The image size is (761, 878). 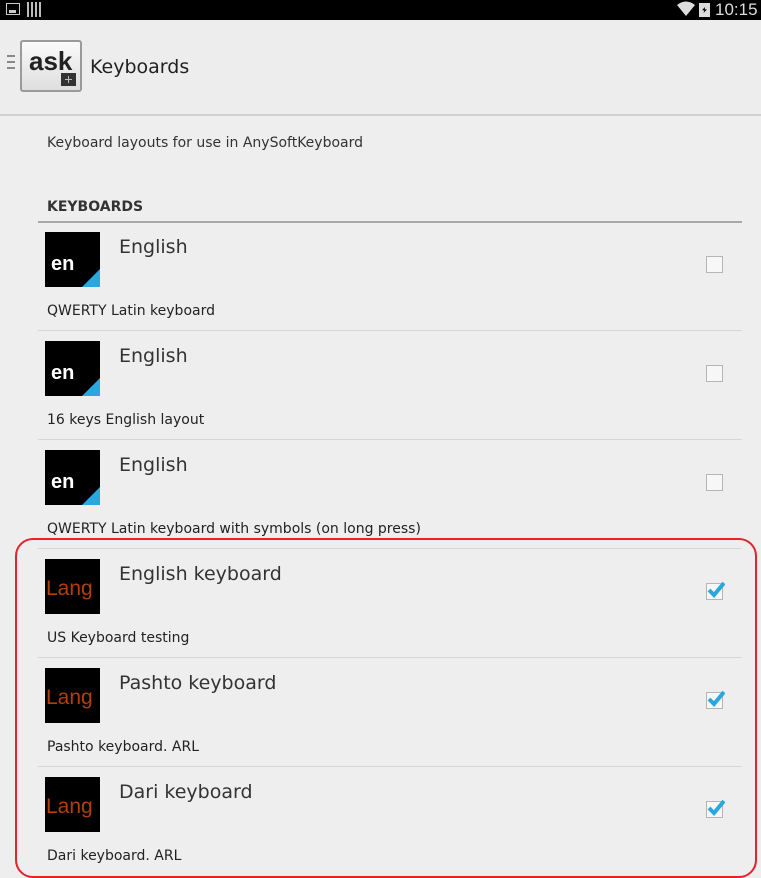 What do you see at coordinates (704, 10) in the screenshot?
I see `battery-icon` at bounding box center [704, 10].